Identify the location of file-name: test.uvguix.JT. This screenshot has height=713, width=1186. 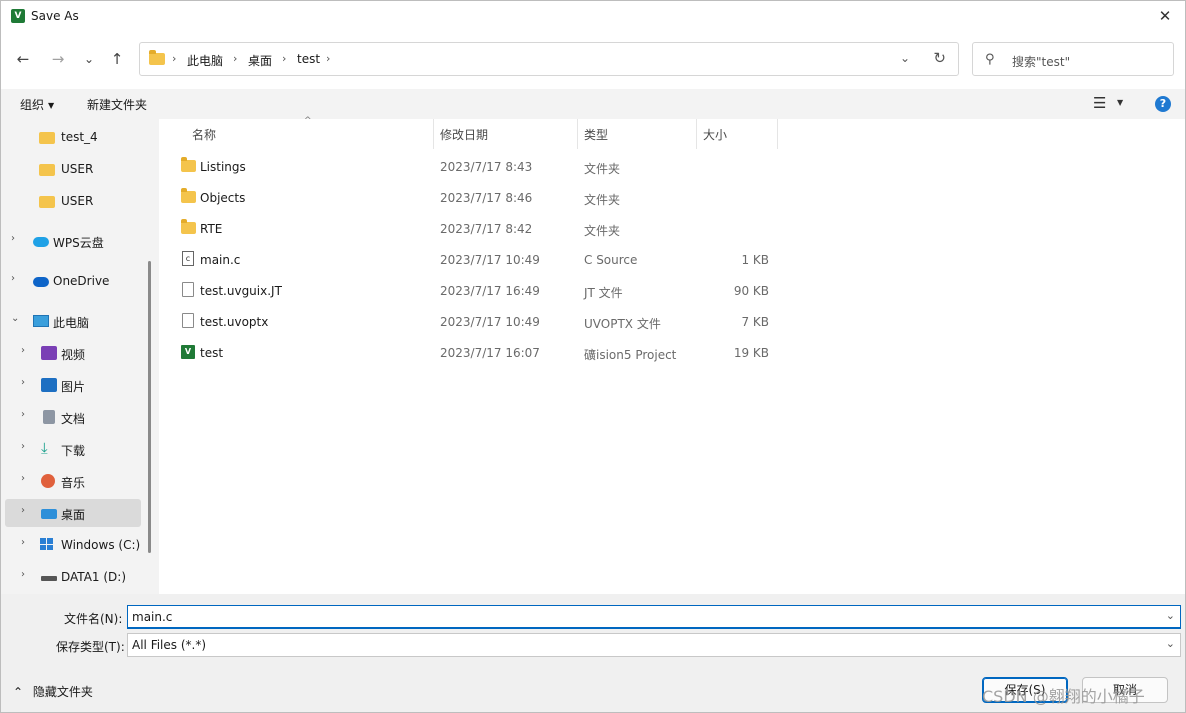
(241, 291).